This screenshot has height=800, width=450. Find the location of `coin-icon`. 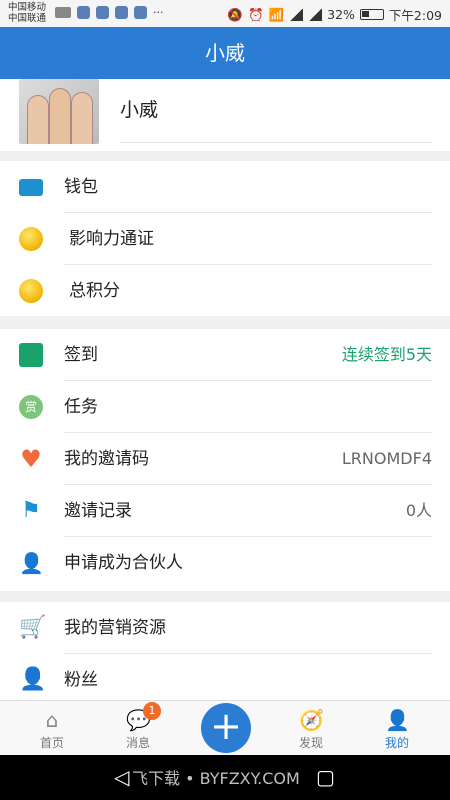

coin-icon is located at coordinates (31, 239).